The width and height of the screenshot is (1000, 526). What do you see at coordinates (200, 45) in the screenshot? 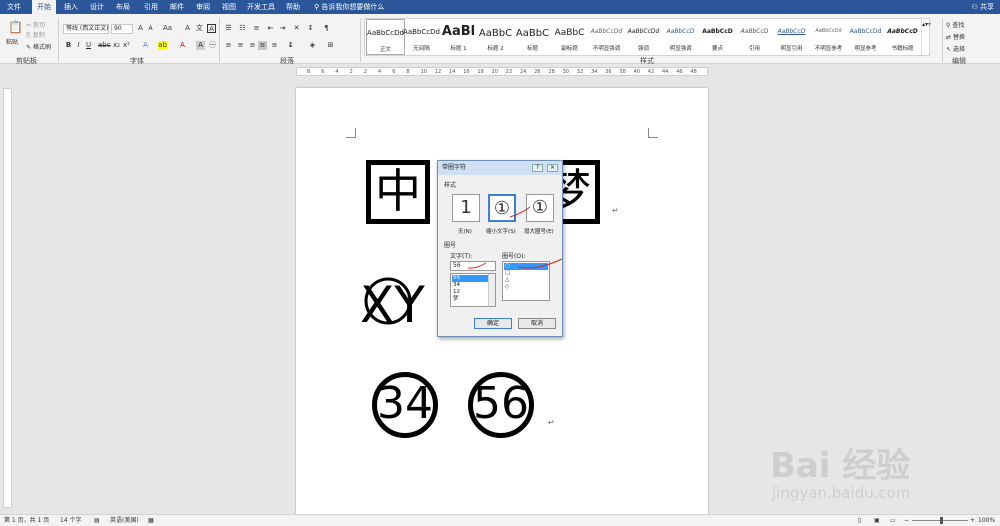
I see `character-shading-icon: A` at bounding box center [200, 45].